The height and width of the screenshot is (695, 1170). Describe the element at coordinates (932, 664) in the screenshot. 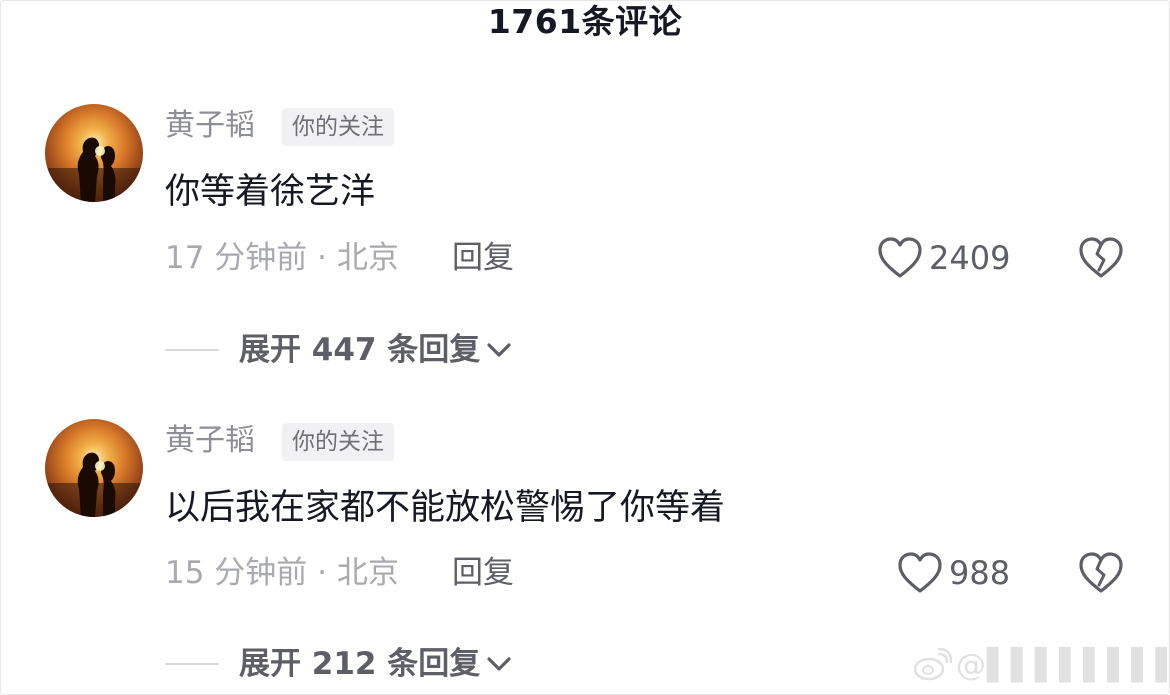

I see `weibo-icon` at that location.